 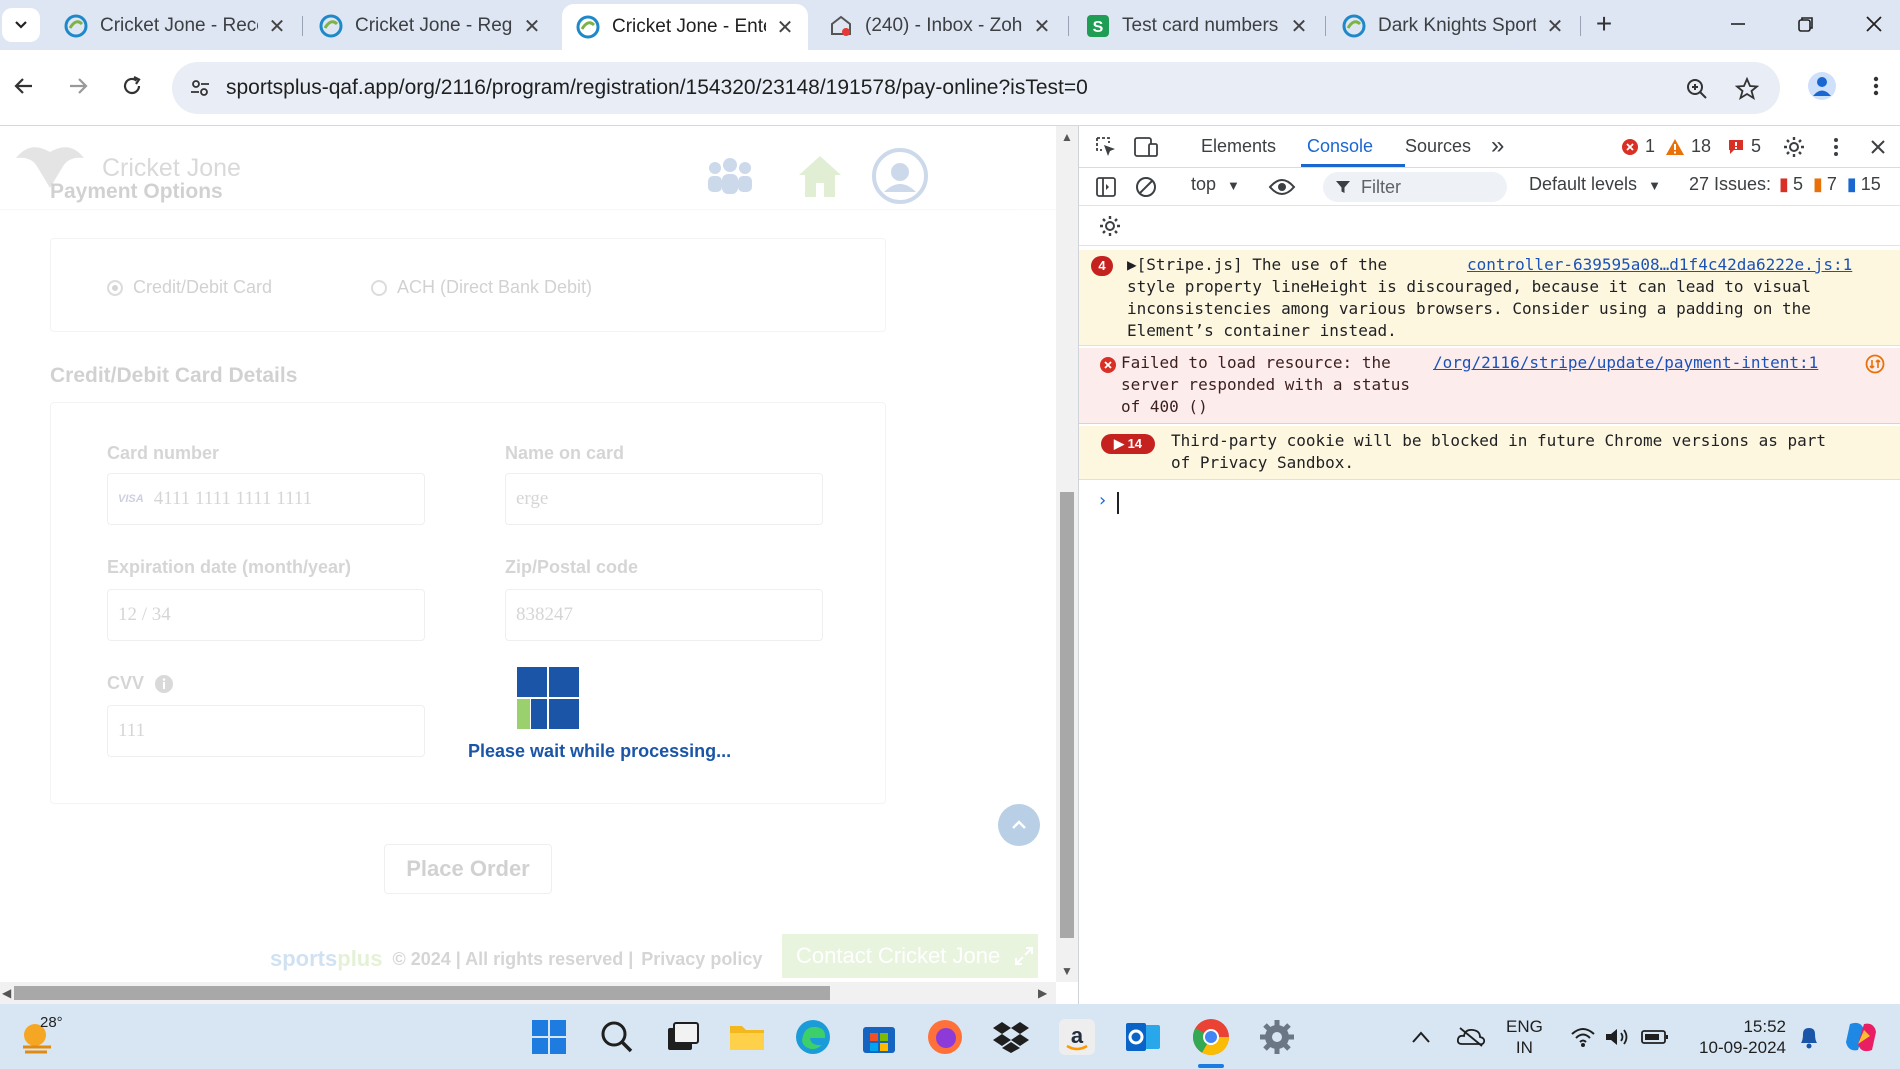 I want to click on card-number-value: 4111 1111 1111 1111, so click(x=233, y=498).